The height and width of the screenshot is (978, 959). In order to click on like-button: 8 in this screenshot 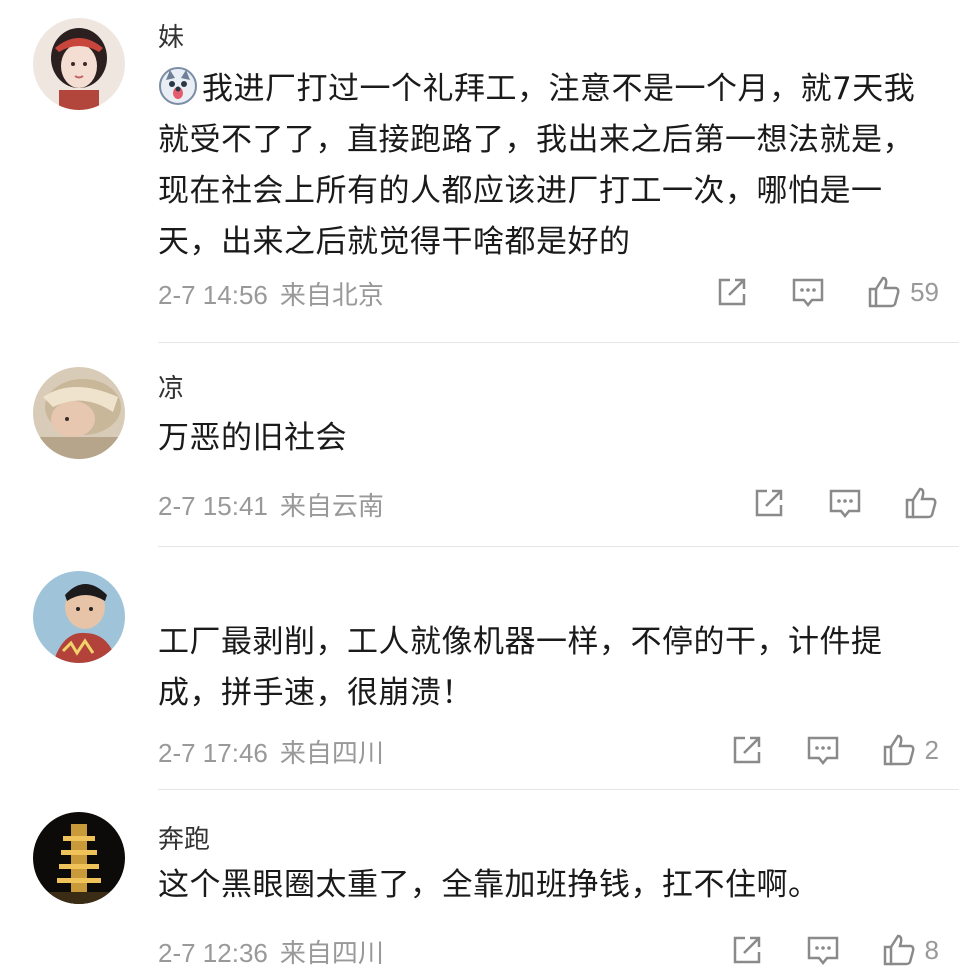, I will do `click(910, 950)`.